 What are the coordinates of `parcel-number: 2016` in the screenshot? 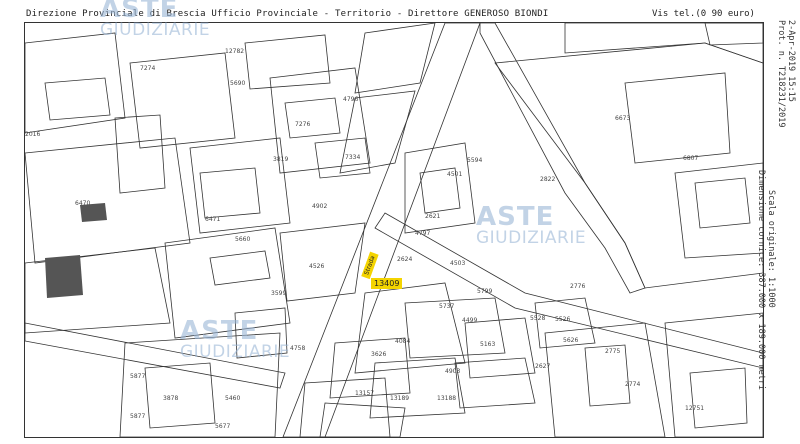 It's located at (33, 134).